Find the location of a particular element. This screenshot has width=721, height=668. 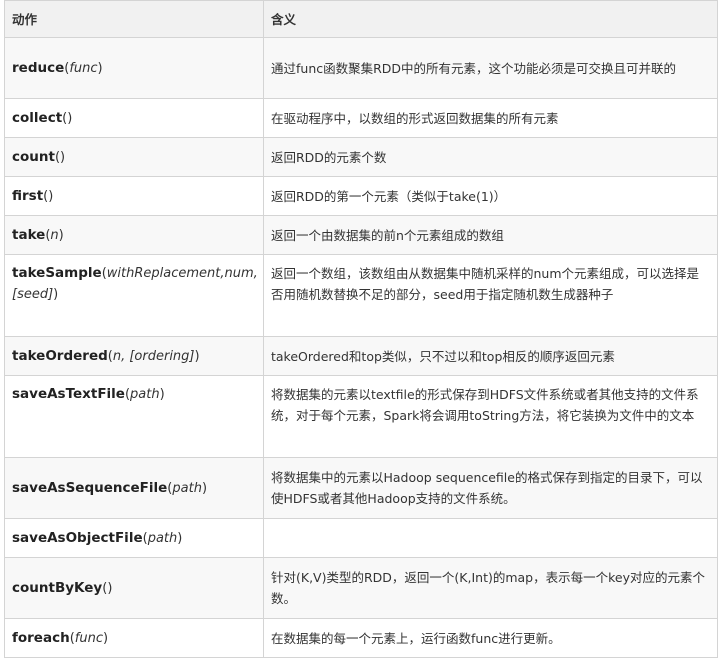

function-name: first is located at coordinates (28, 195).